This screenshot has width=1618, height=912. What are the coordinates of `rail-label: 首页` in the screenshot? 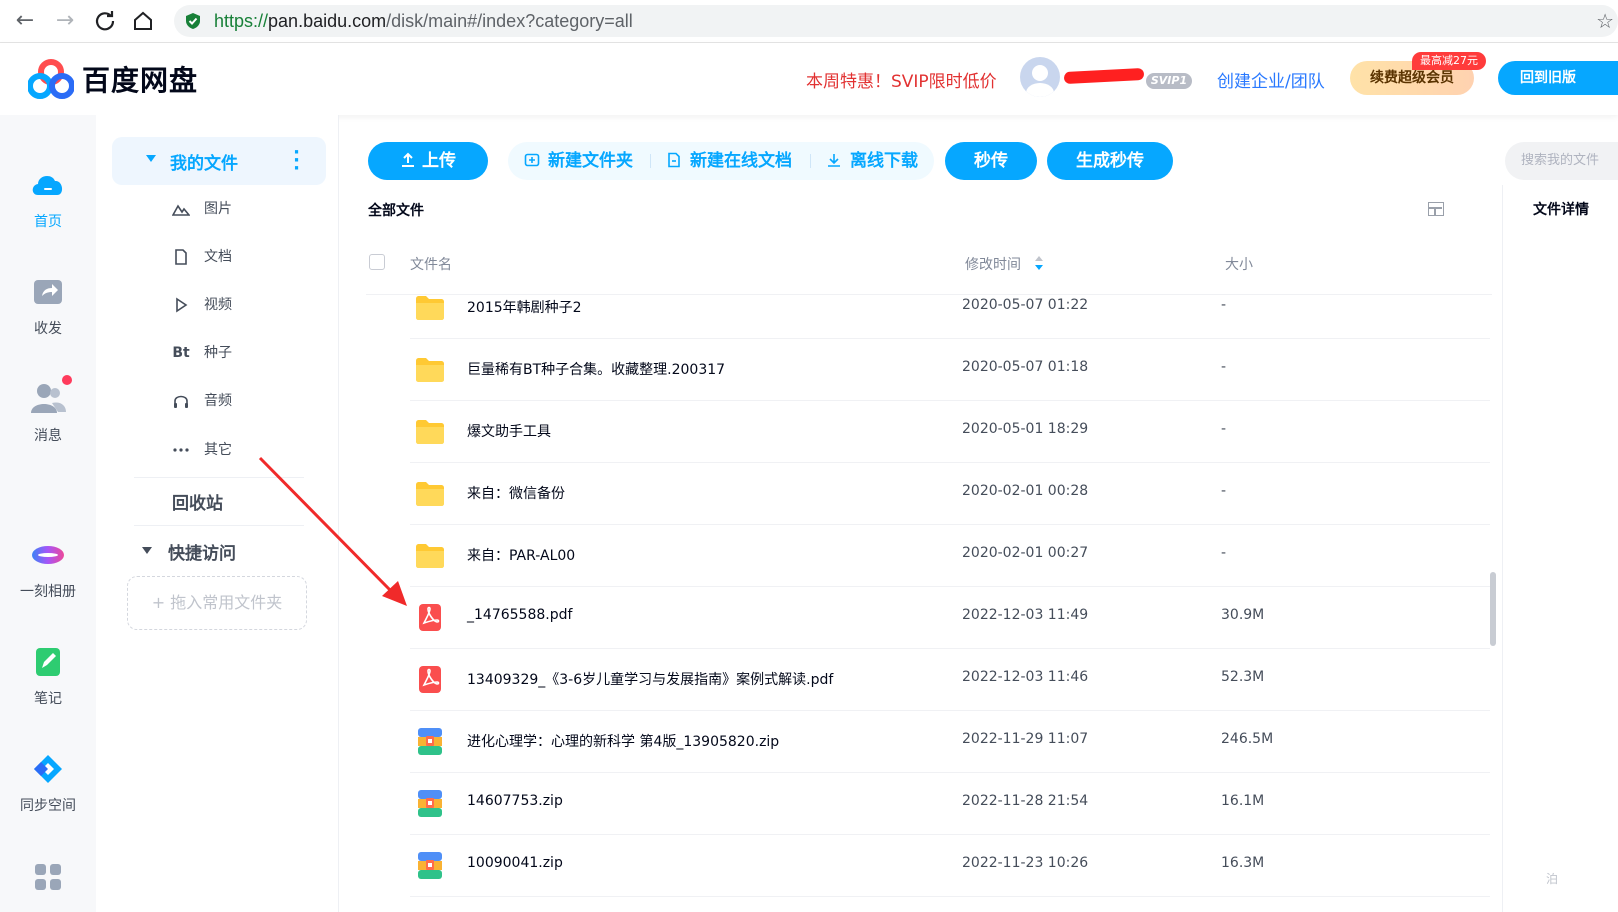 It's located at (48, 222).